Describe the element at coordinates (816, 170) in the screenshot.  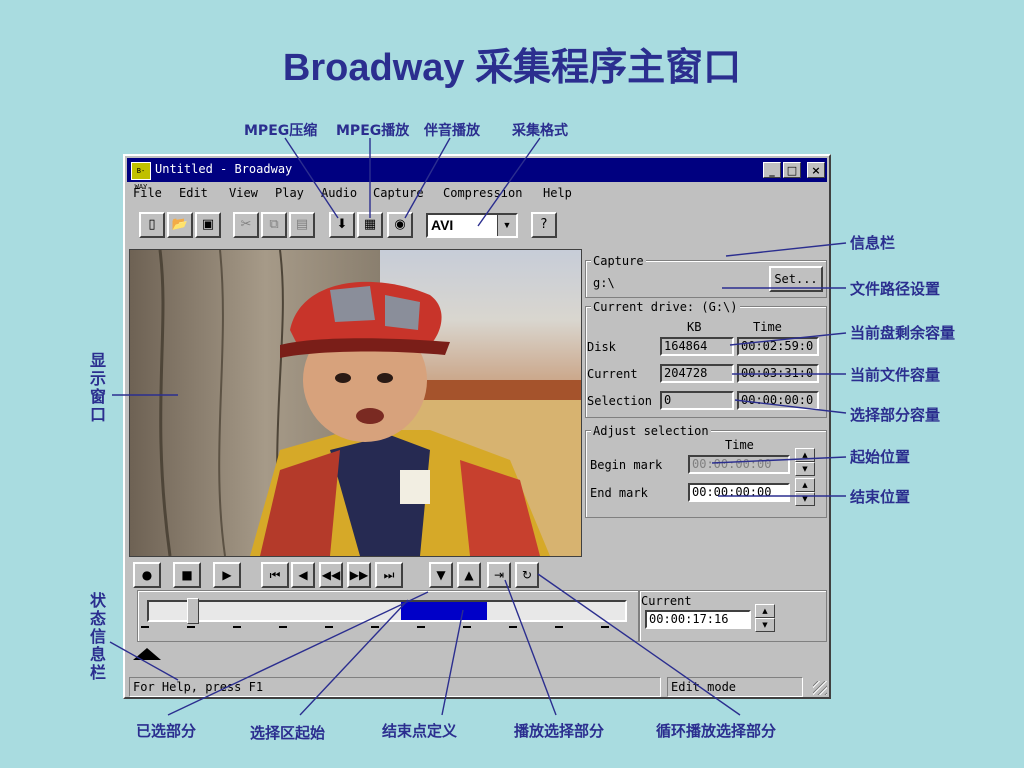
I see `close-button: ×` at that location.